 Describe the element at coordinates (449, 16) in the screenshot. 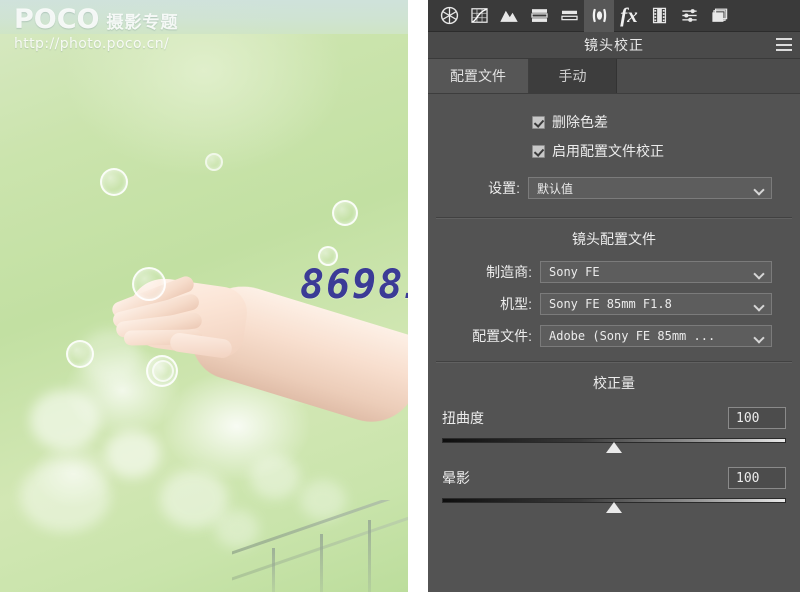

I see `lens-aperture-icon` at that location.